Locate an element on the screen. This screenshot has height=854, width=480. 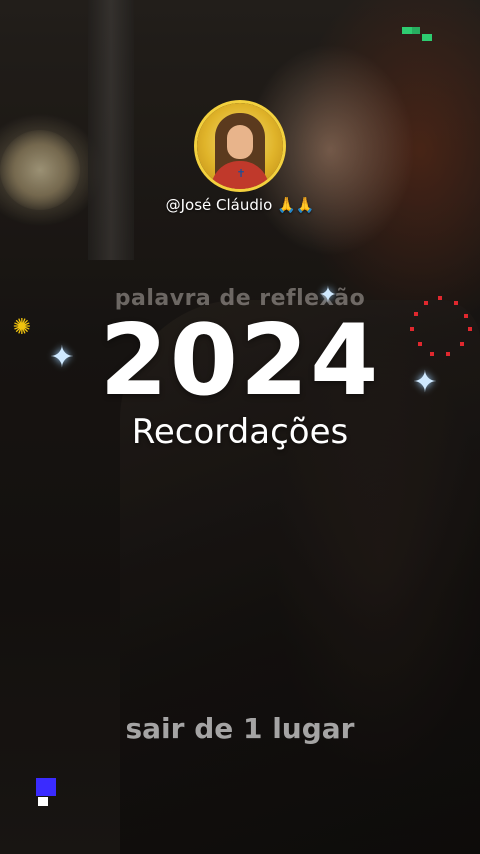
profile-avatar: ✝ is located at coordinates (240, 146).